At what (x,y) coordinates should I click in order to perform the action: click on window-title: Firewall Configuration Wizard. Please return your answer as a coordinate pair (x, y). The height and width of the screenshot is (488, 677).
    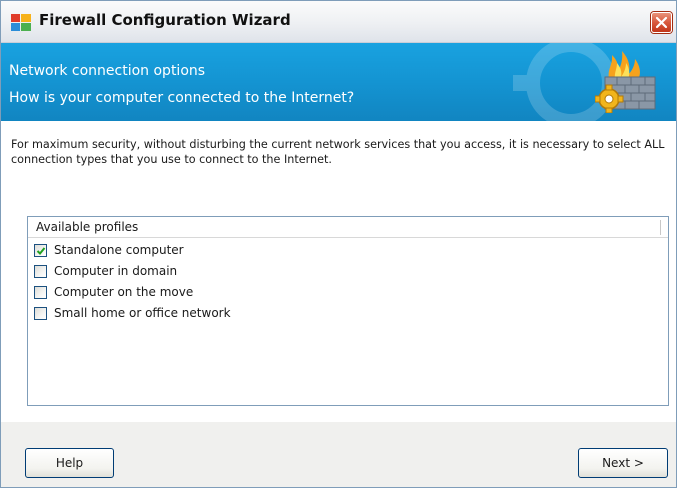
    Looking at the image, I should click on (165, 20).